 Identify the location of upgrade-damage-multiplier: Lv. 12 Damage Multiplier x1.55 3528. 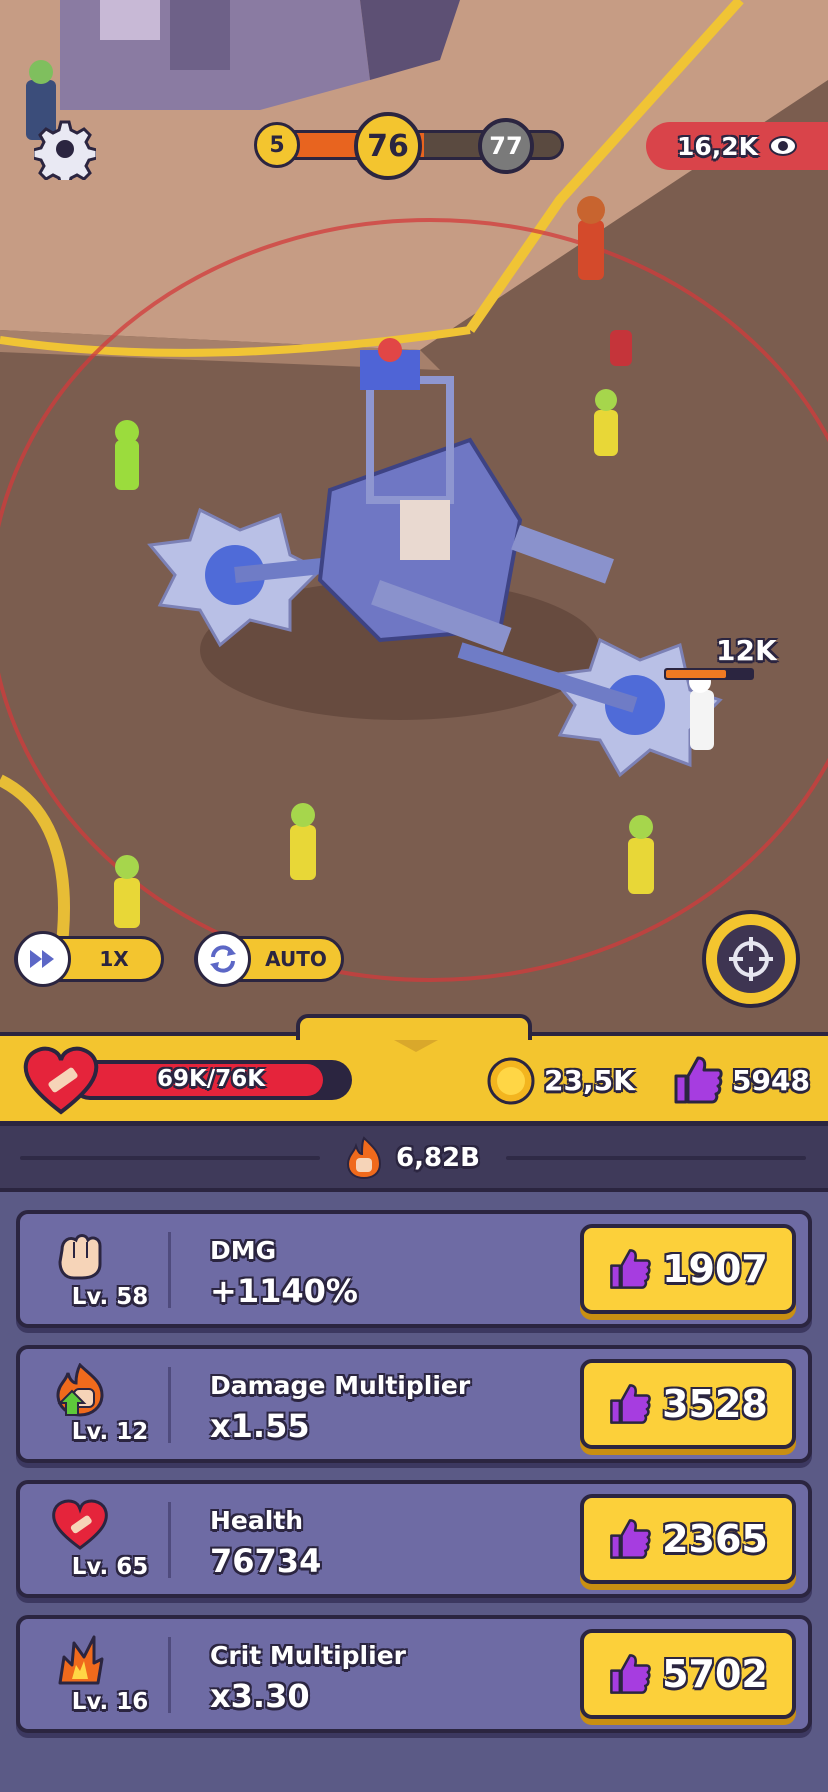
(414, 1404).